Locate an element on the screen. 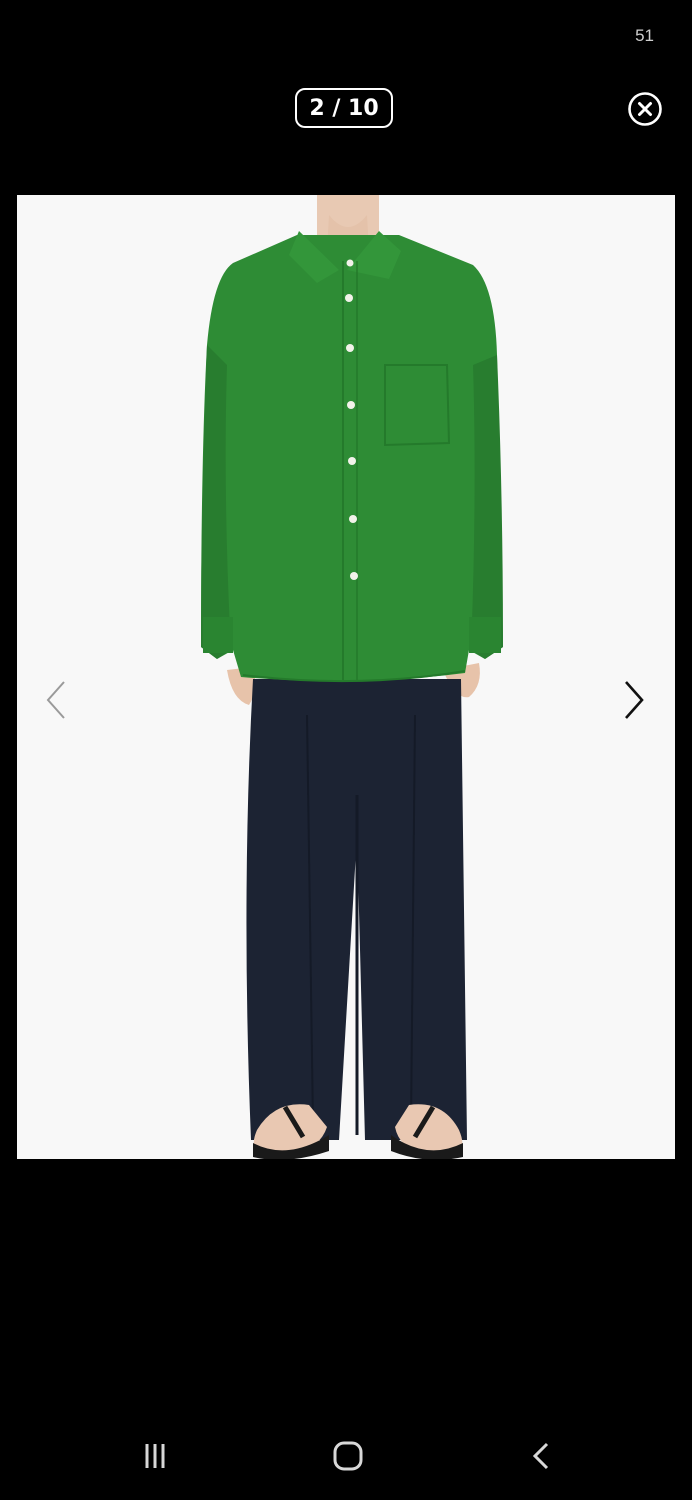 The image size is (692, 1500). recents-icon is located at coordinates (155, 1456).